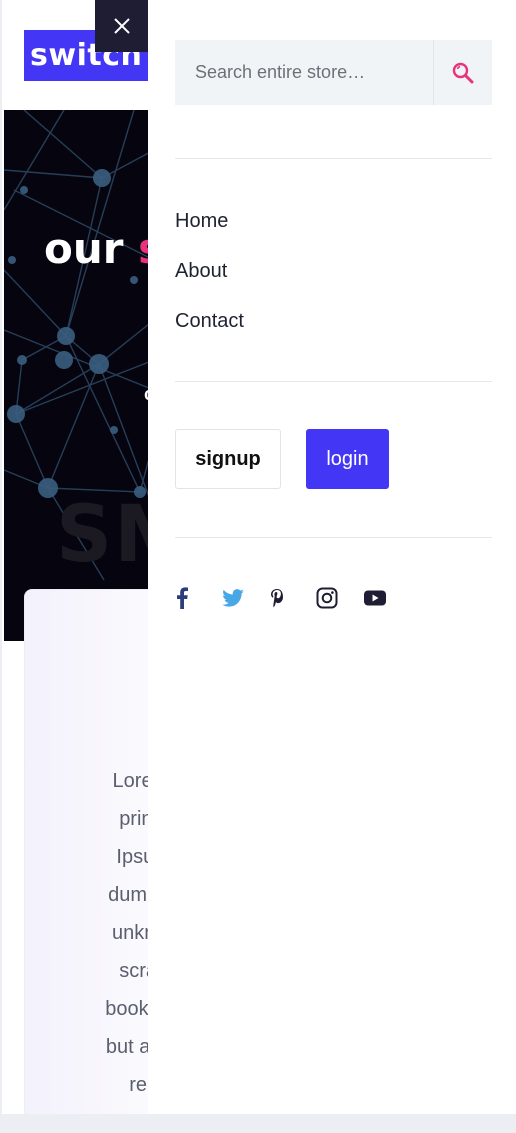  I want to click on close-menu-button, so click(121, 26).